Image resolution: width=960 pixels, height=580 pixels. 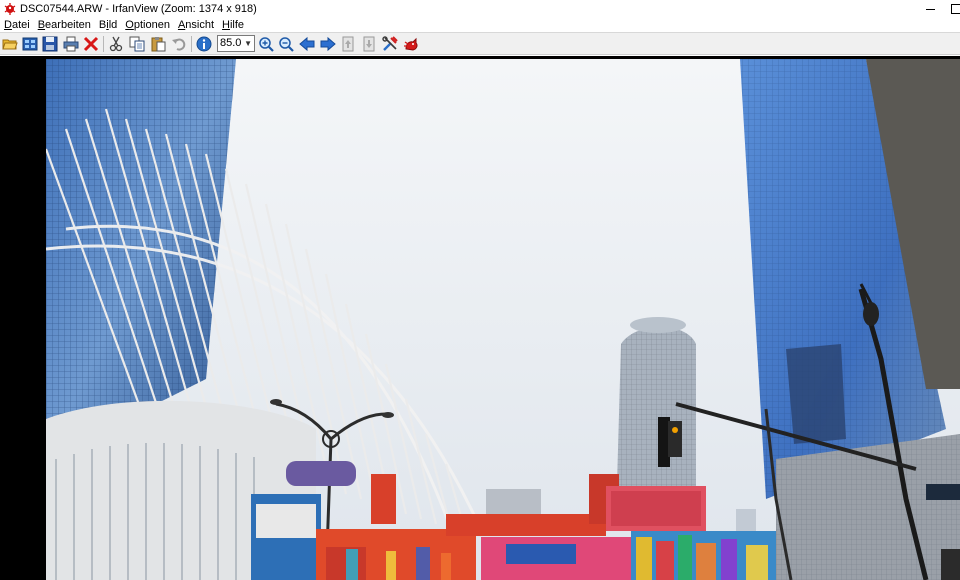 I want to click on page-up-button, so click(x=348, y=44).